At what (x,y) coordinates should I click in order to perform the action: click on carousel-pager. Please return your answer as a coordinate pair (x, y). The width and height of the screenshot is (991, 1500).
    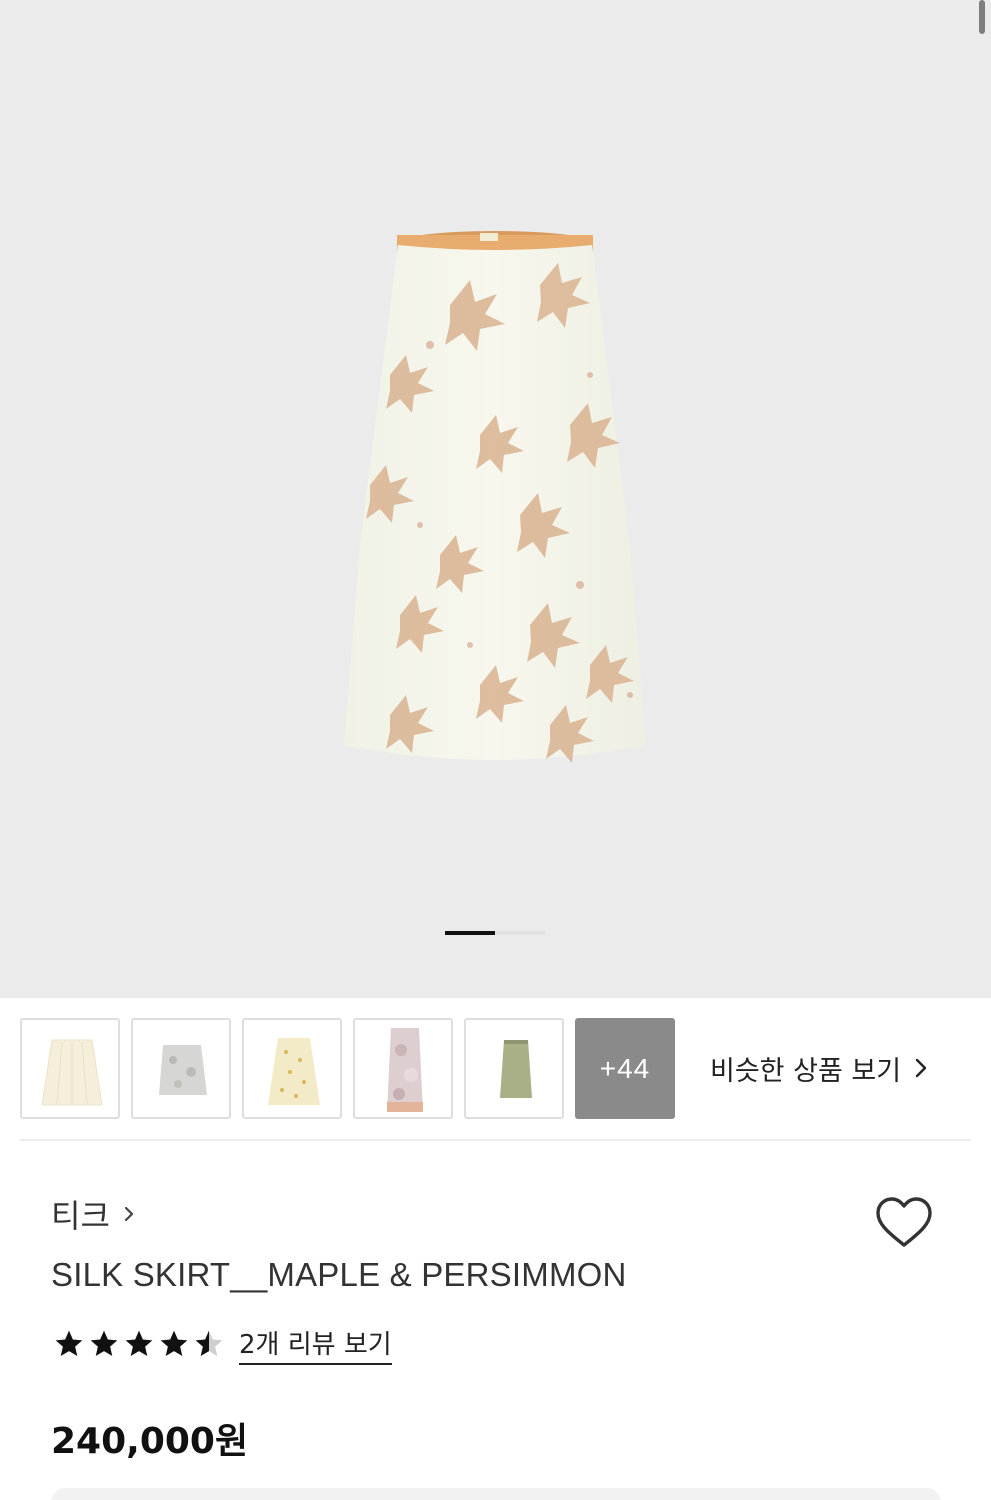
    Looking at the image, I should click on (495, 933).